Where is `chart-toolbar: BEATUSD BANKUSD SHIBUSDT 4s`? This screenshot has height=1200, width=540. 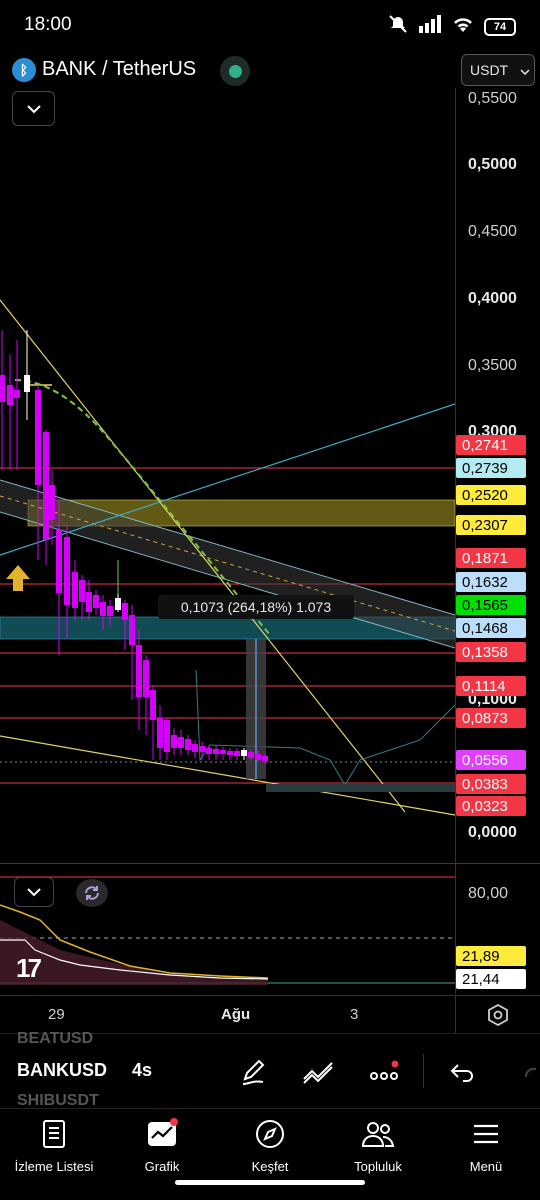
chart-toolbar: BEATUSD BANKUSD SHIBUSDT 4s is located at coordinates (270, 1069).